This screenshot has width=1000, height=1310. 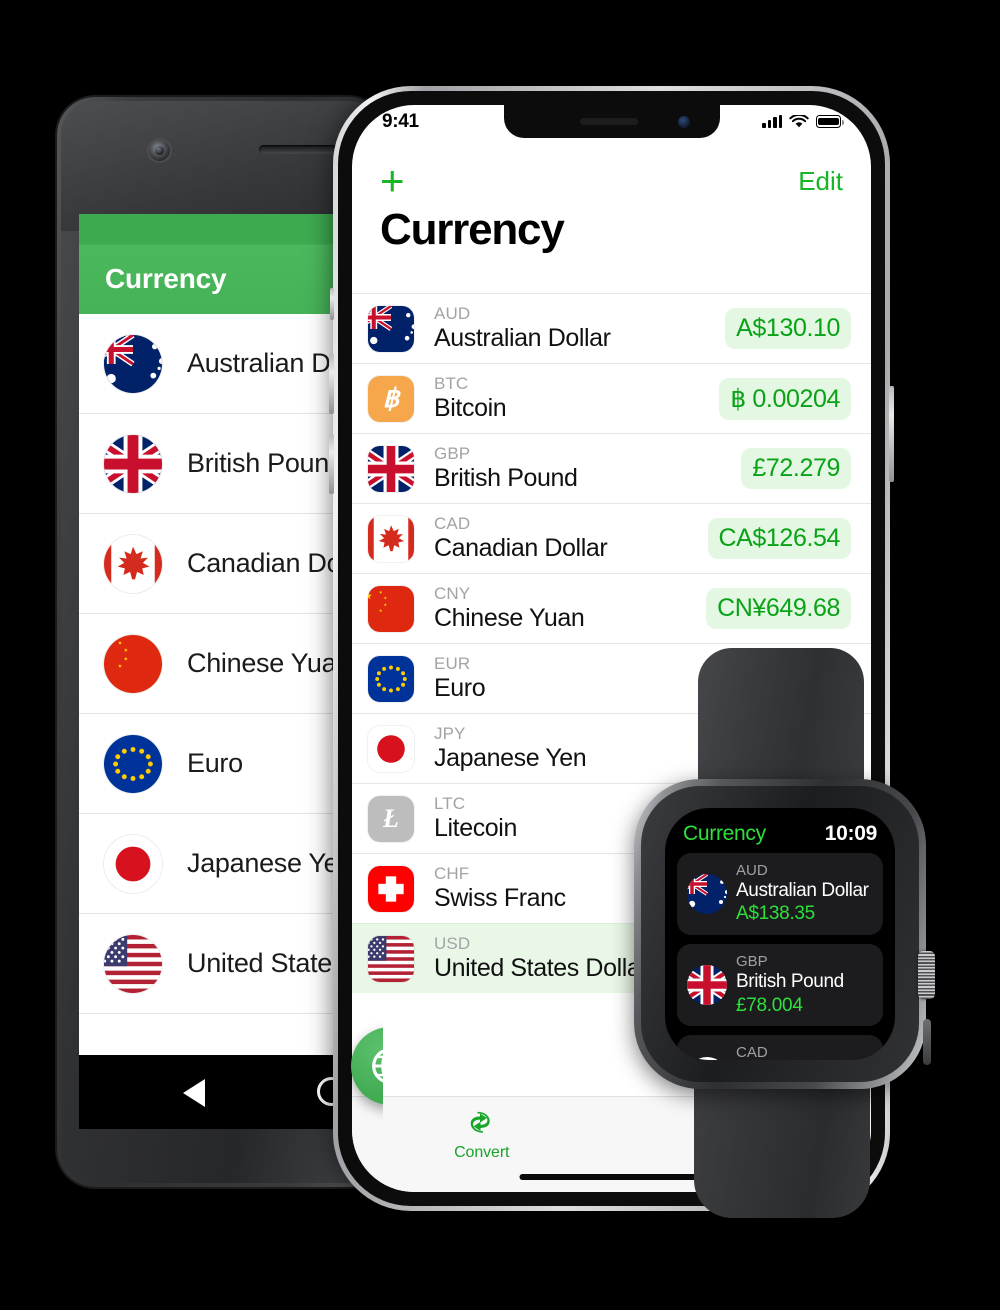 What do you see at coordinates (608, 121) in the screenshot?
I see `earpiece-speaker` at bounding box center [608, 121].